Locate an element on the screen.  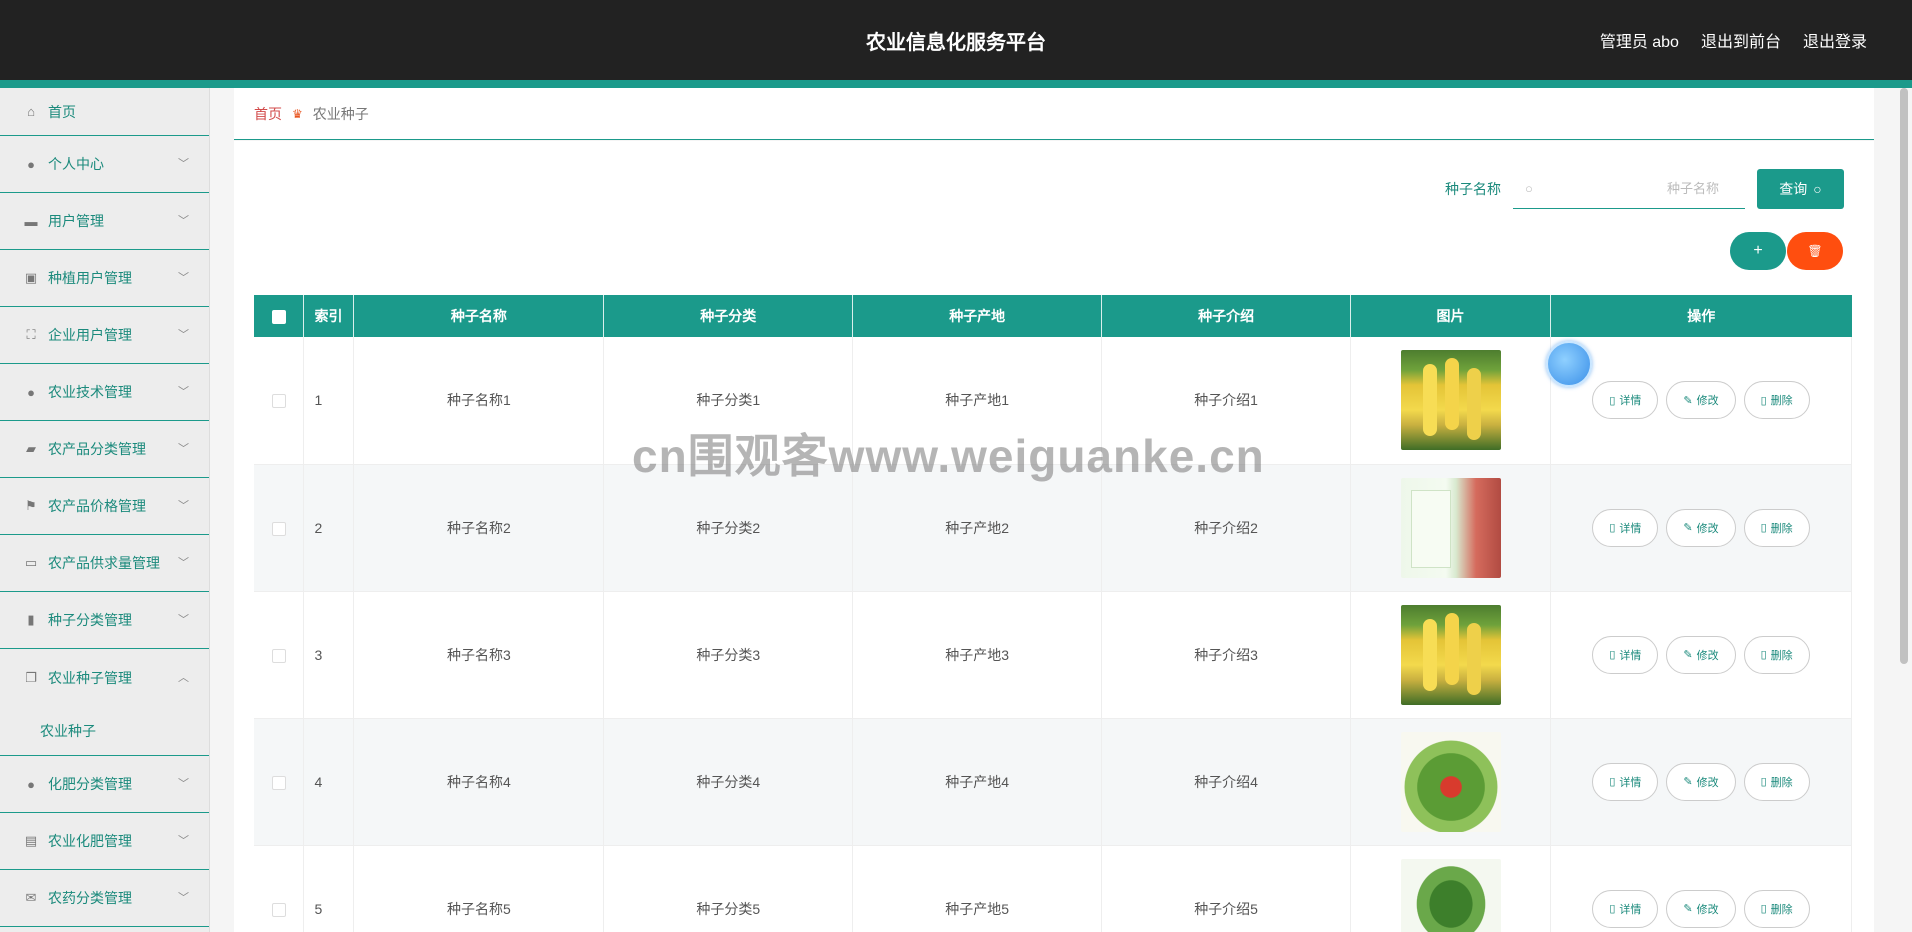
sidebar-item-pesticide-category: ✉ 农药分类管理 ﹀ is located at coordinates (104, 898).